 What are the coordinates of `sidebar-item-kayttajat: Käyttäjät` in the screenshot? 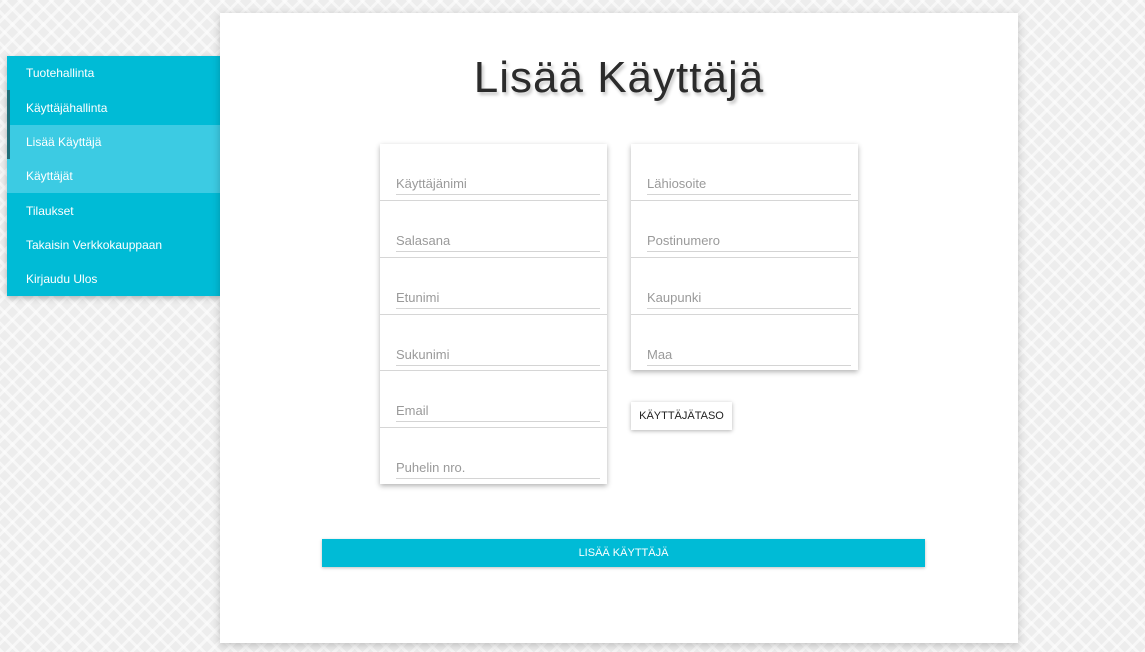 It's located at (113, 176).